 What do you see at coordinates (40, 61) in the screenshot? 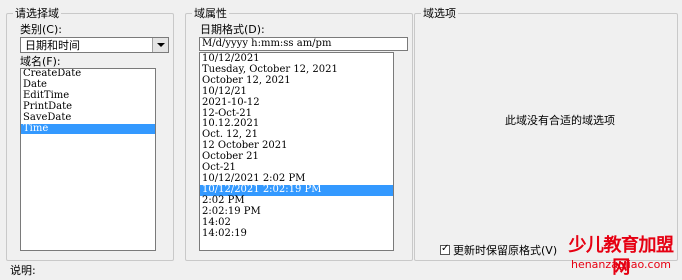
I see `field-names-label: 域名(F):` at bounding box center [40, 61].